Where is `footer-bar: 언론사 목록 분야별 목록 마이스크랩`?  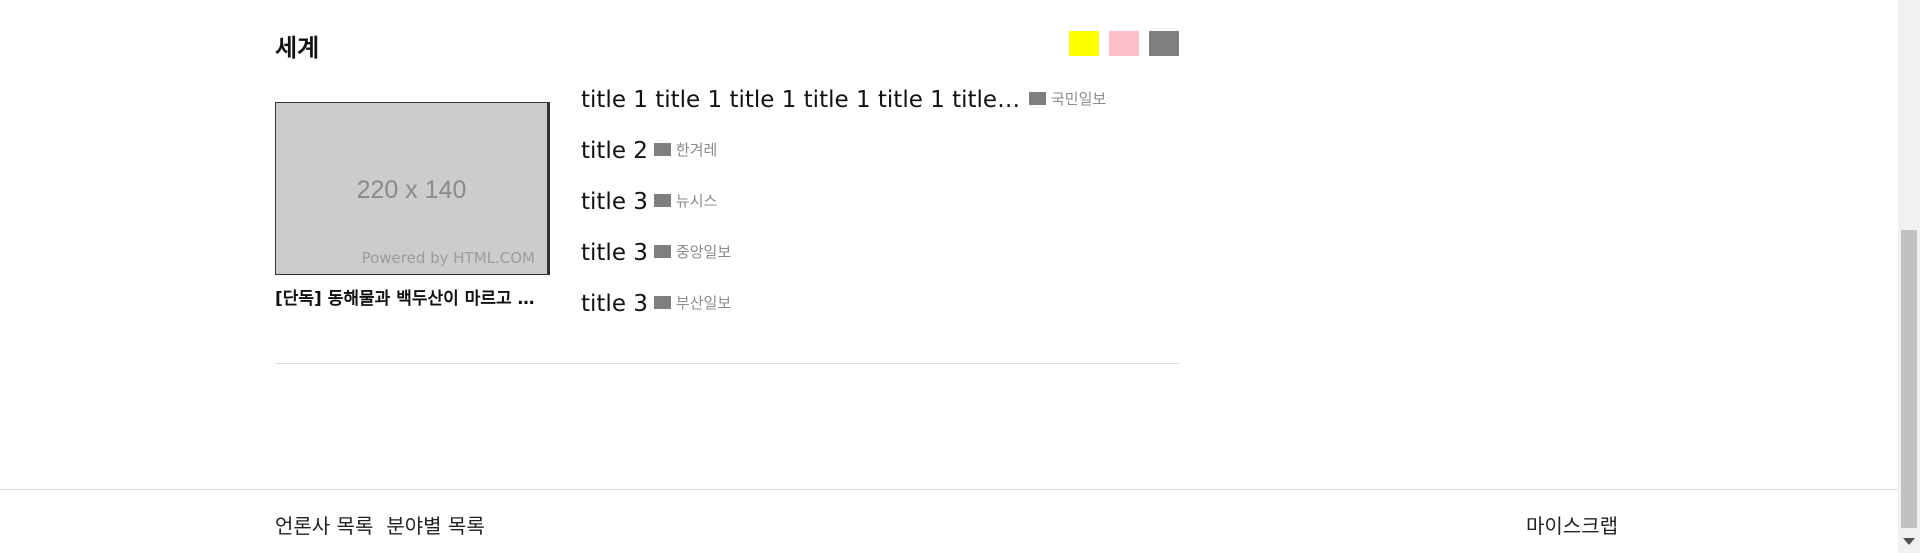
footer-bar: 언론사 목록 분야별 목록 마이스크랩 is located at coordinates (949, 521).